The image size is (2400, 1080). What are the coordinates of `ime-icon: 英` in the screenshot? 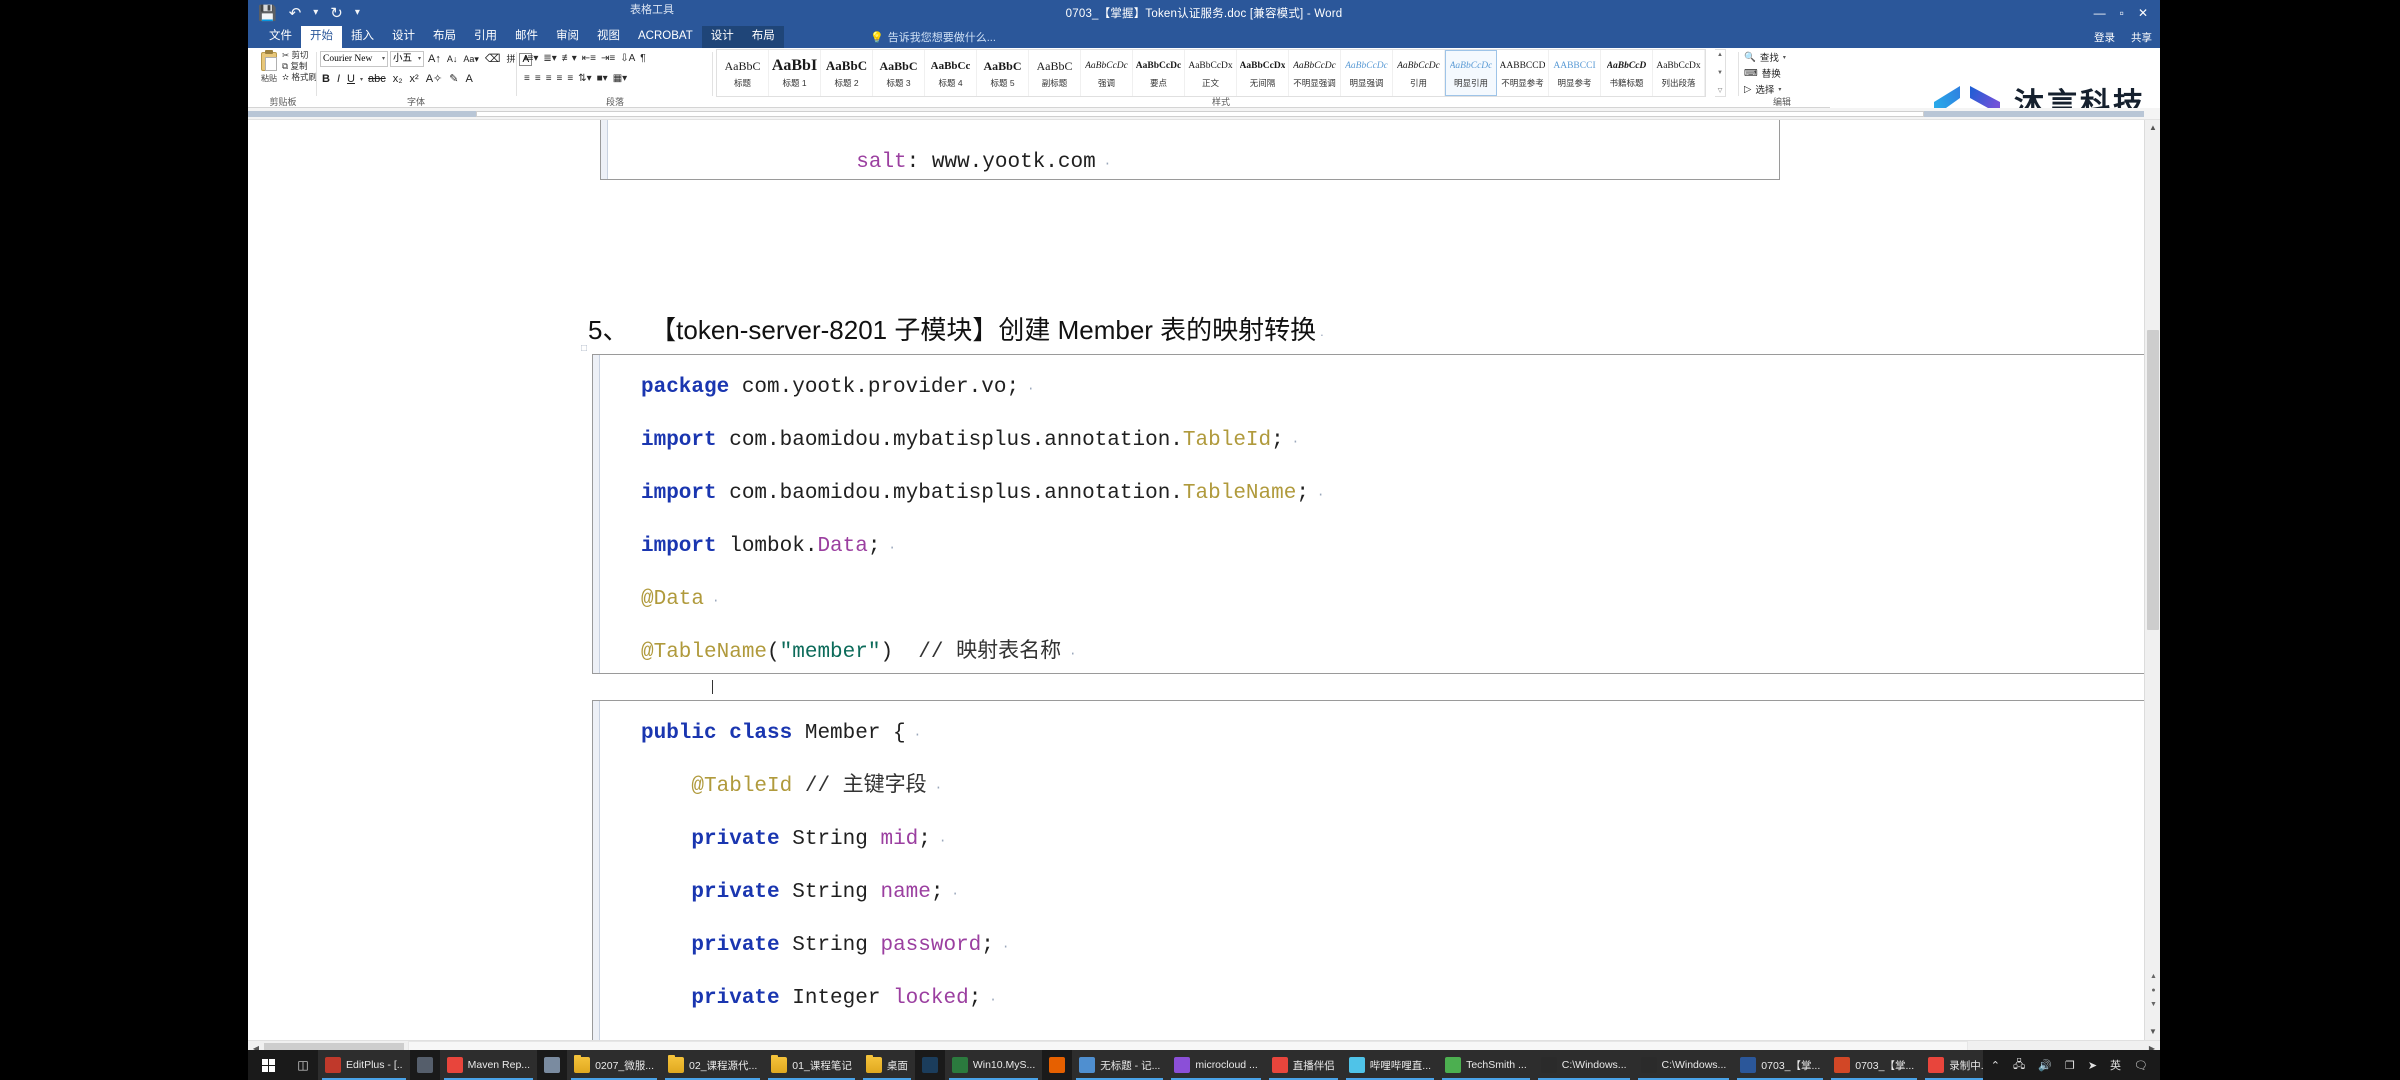 It's located at (2115, 1065).